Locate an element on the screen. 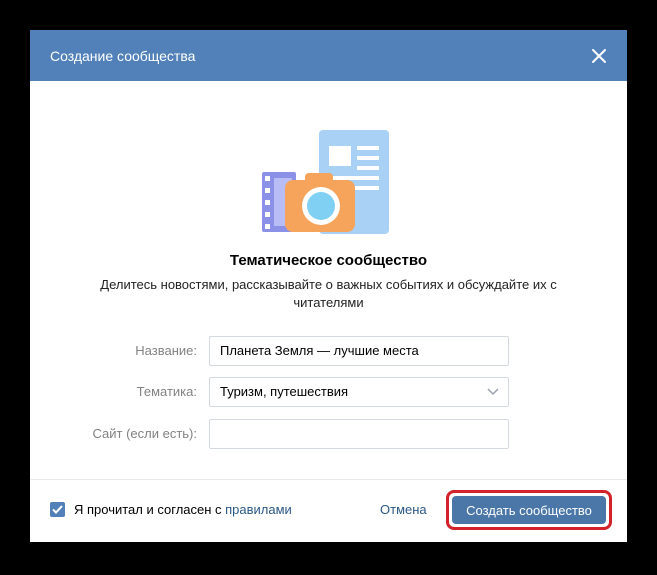 This screenshot has width=657, height=575. site-input is located at coordinates (359, 434).